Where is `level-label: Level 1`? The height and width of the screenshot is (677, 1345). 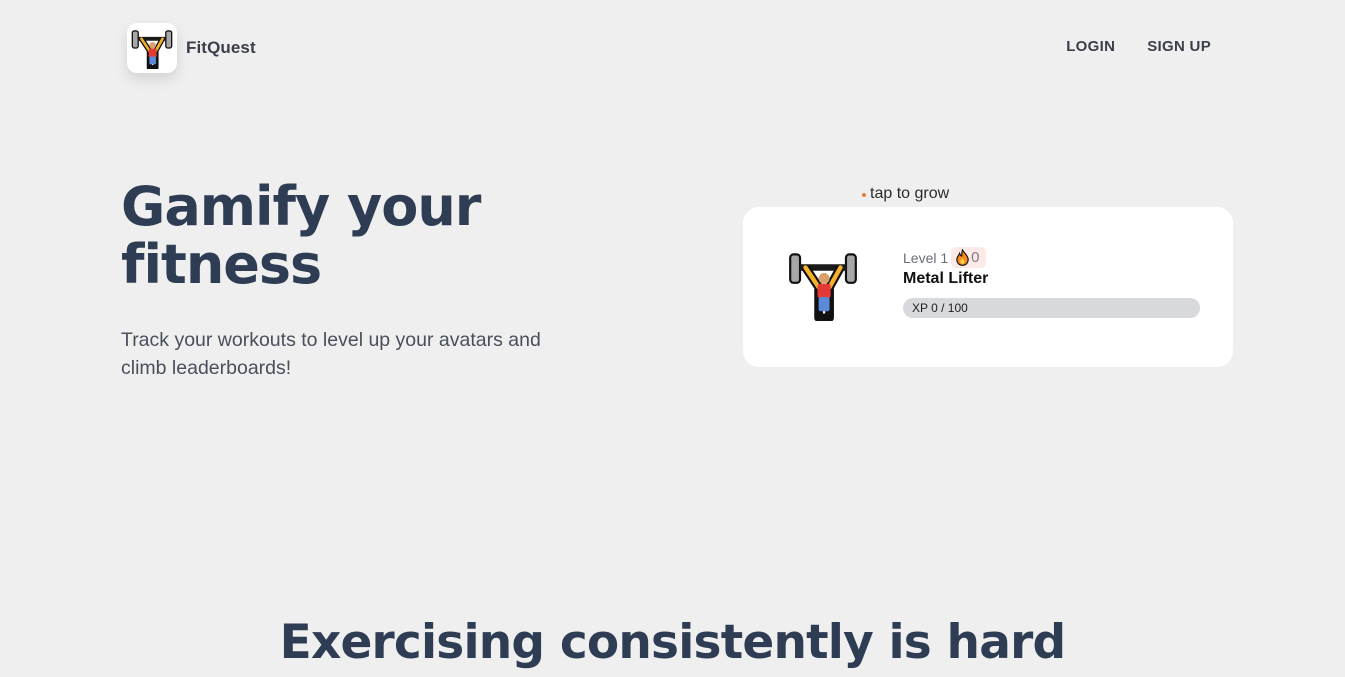
level-label: Level 1 is located at coordinates (926, 257).